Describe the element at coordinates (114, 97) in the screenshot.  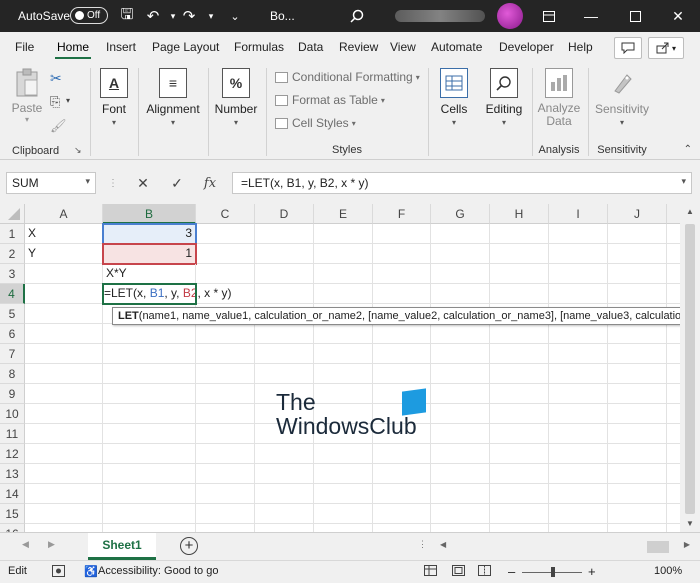
I see `font-button: A Font ▾` at that location.